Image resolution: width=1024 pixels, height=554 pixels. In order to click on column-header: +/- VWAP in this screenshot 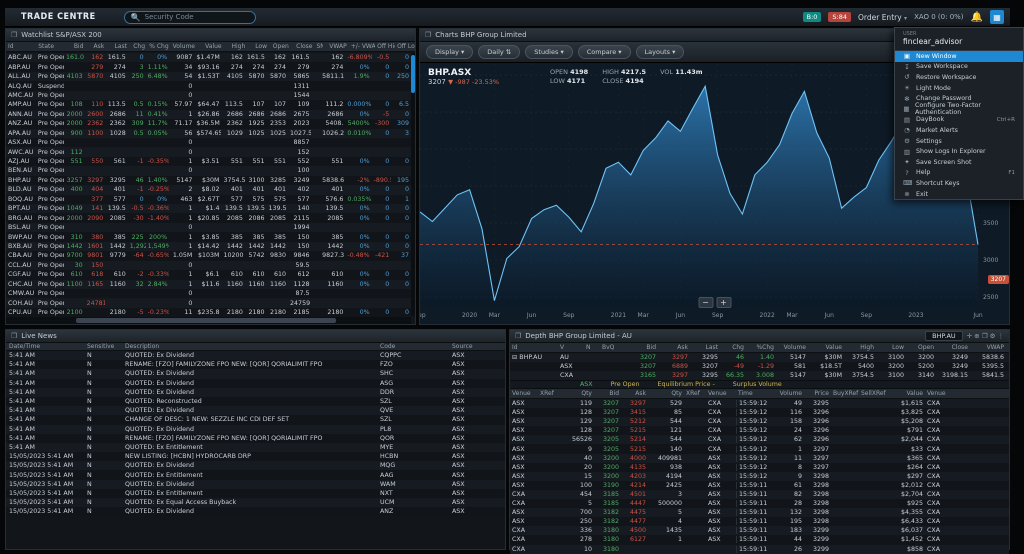, I will do `click(362, 46)`.